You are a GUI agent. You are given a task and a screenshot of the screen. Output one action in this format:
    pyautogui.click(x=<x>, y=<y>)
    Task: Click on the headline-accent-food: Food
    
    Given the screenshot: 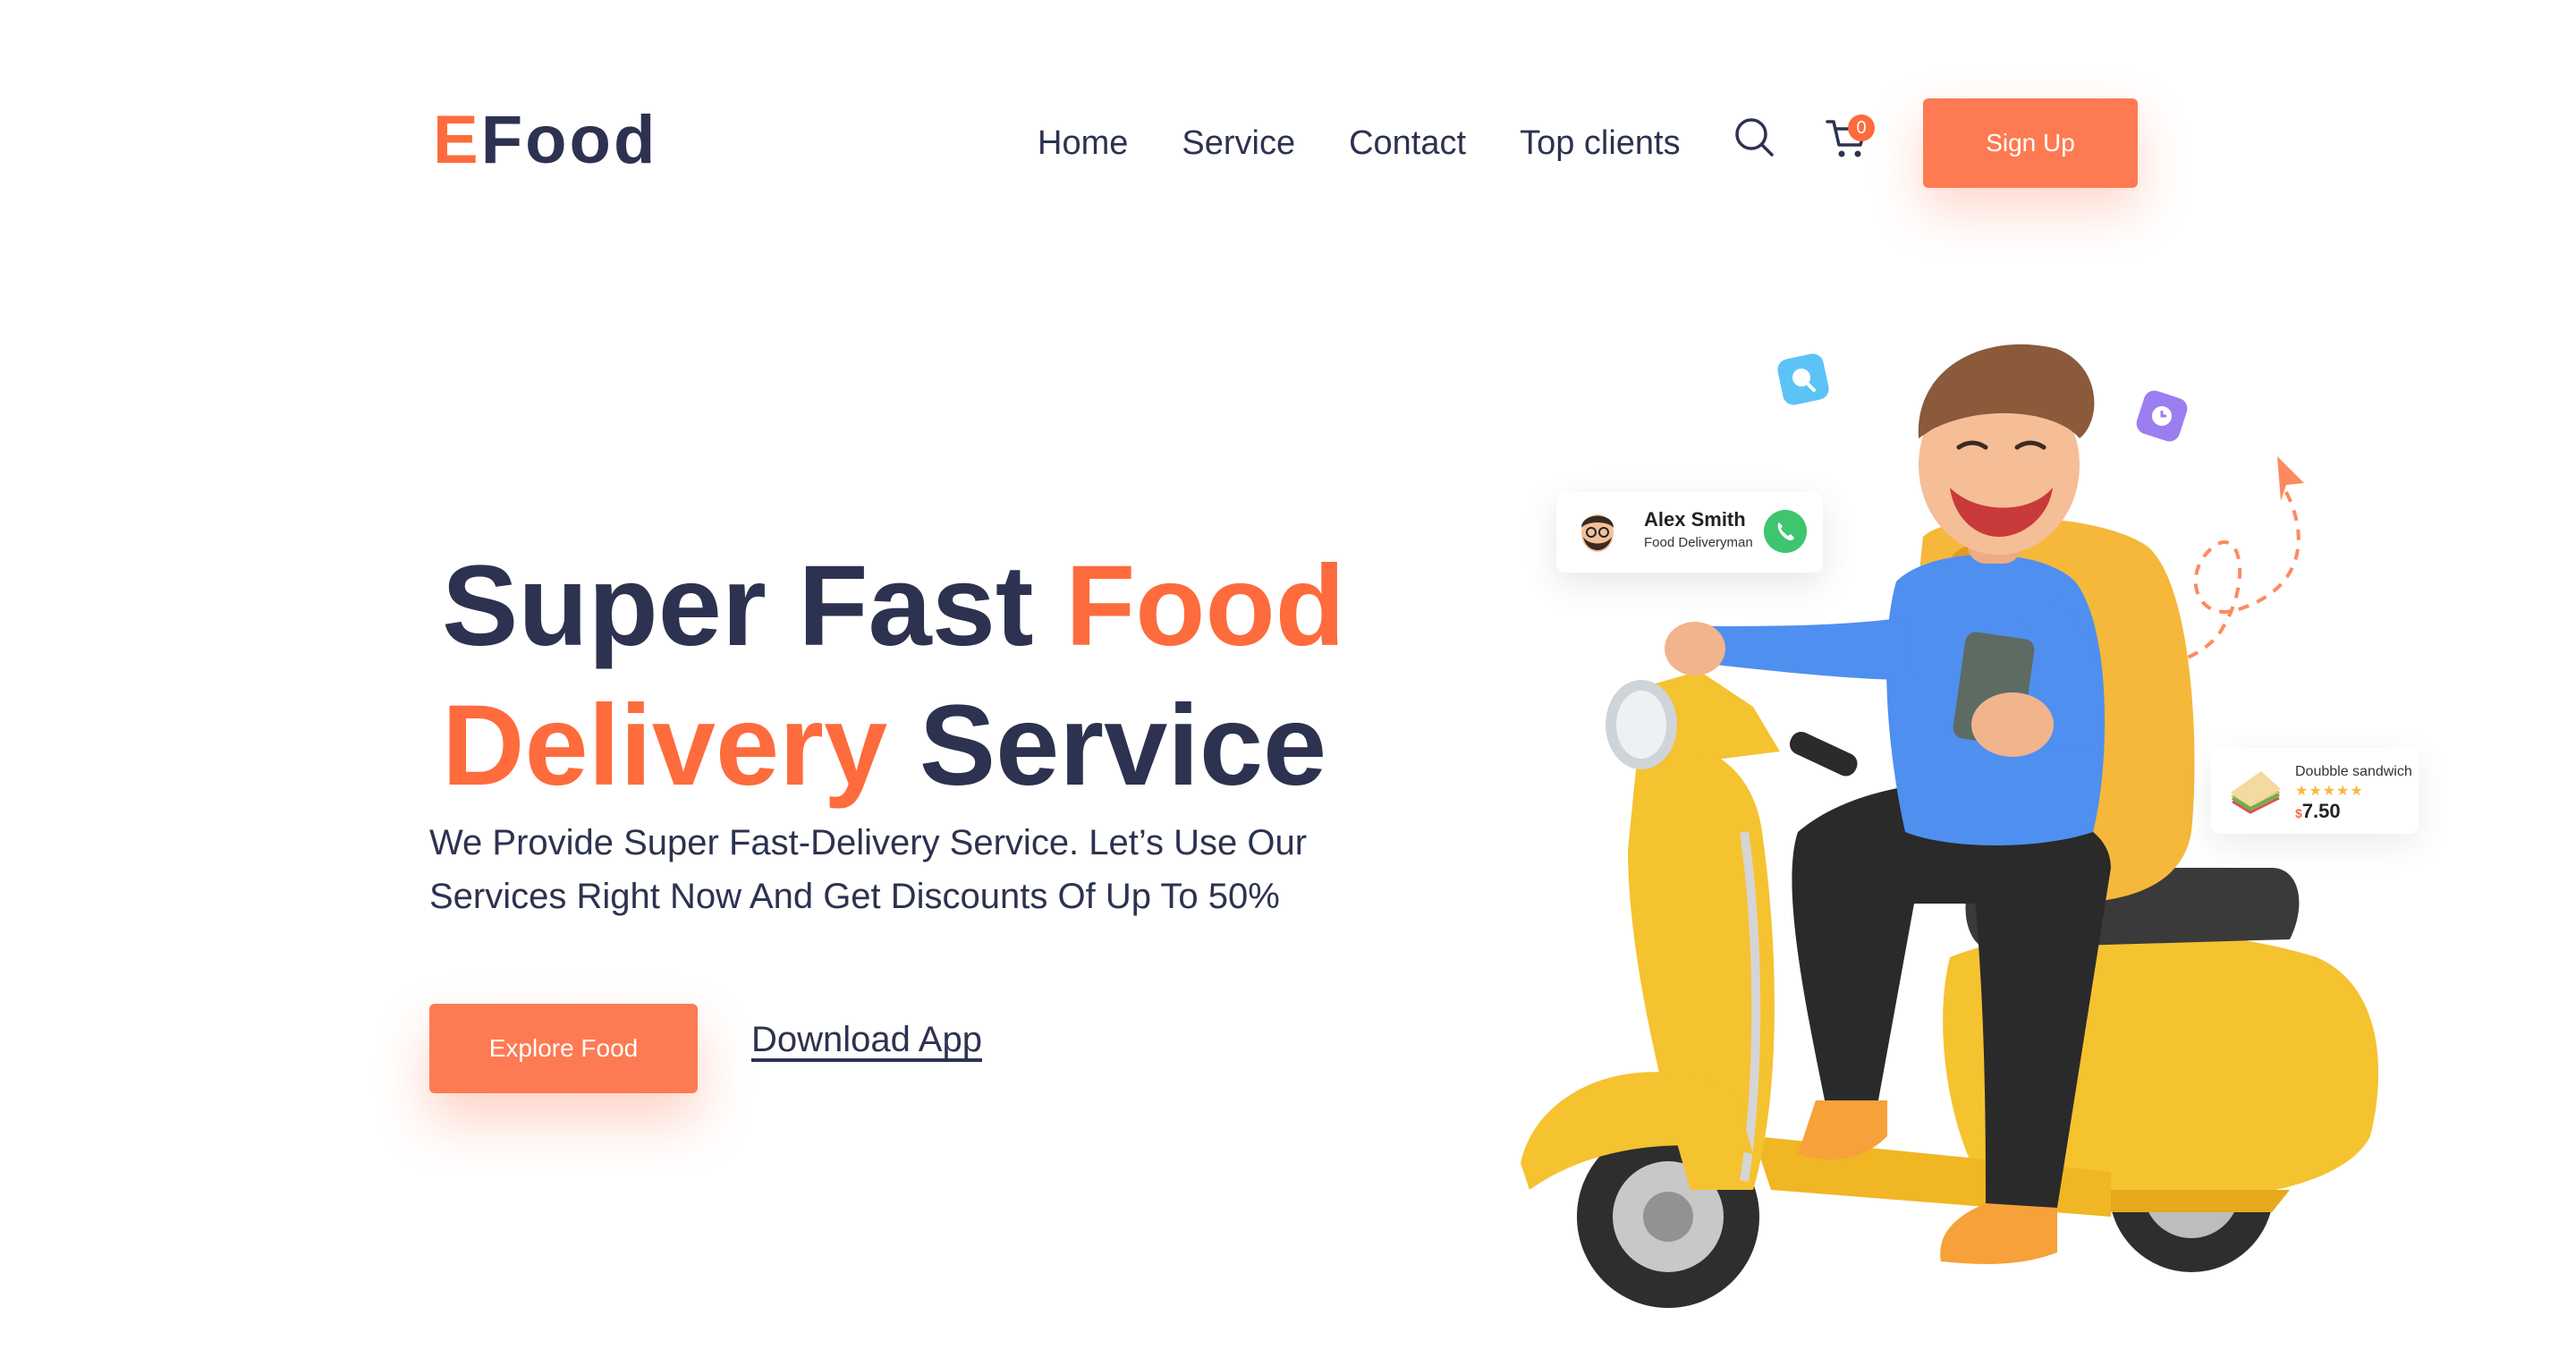 What is the action you would take?
    pyautogui.click(x=1205, y=606)
    